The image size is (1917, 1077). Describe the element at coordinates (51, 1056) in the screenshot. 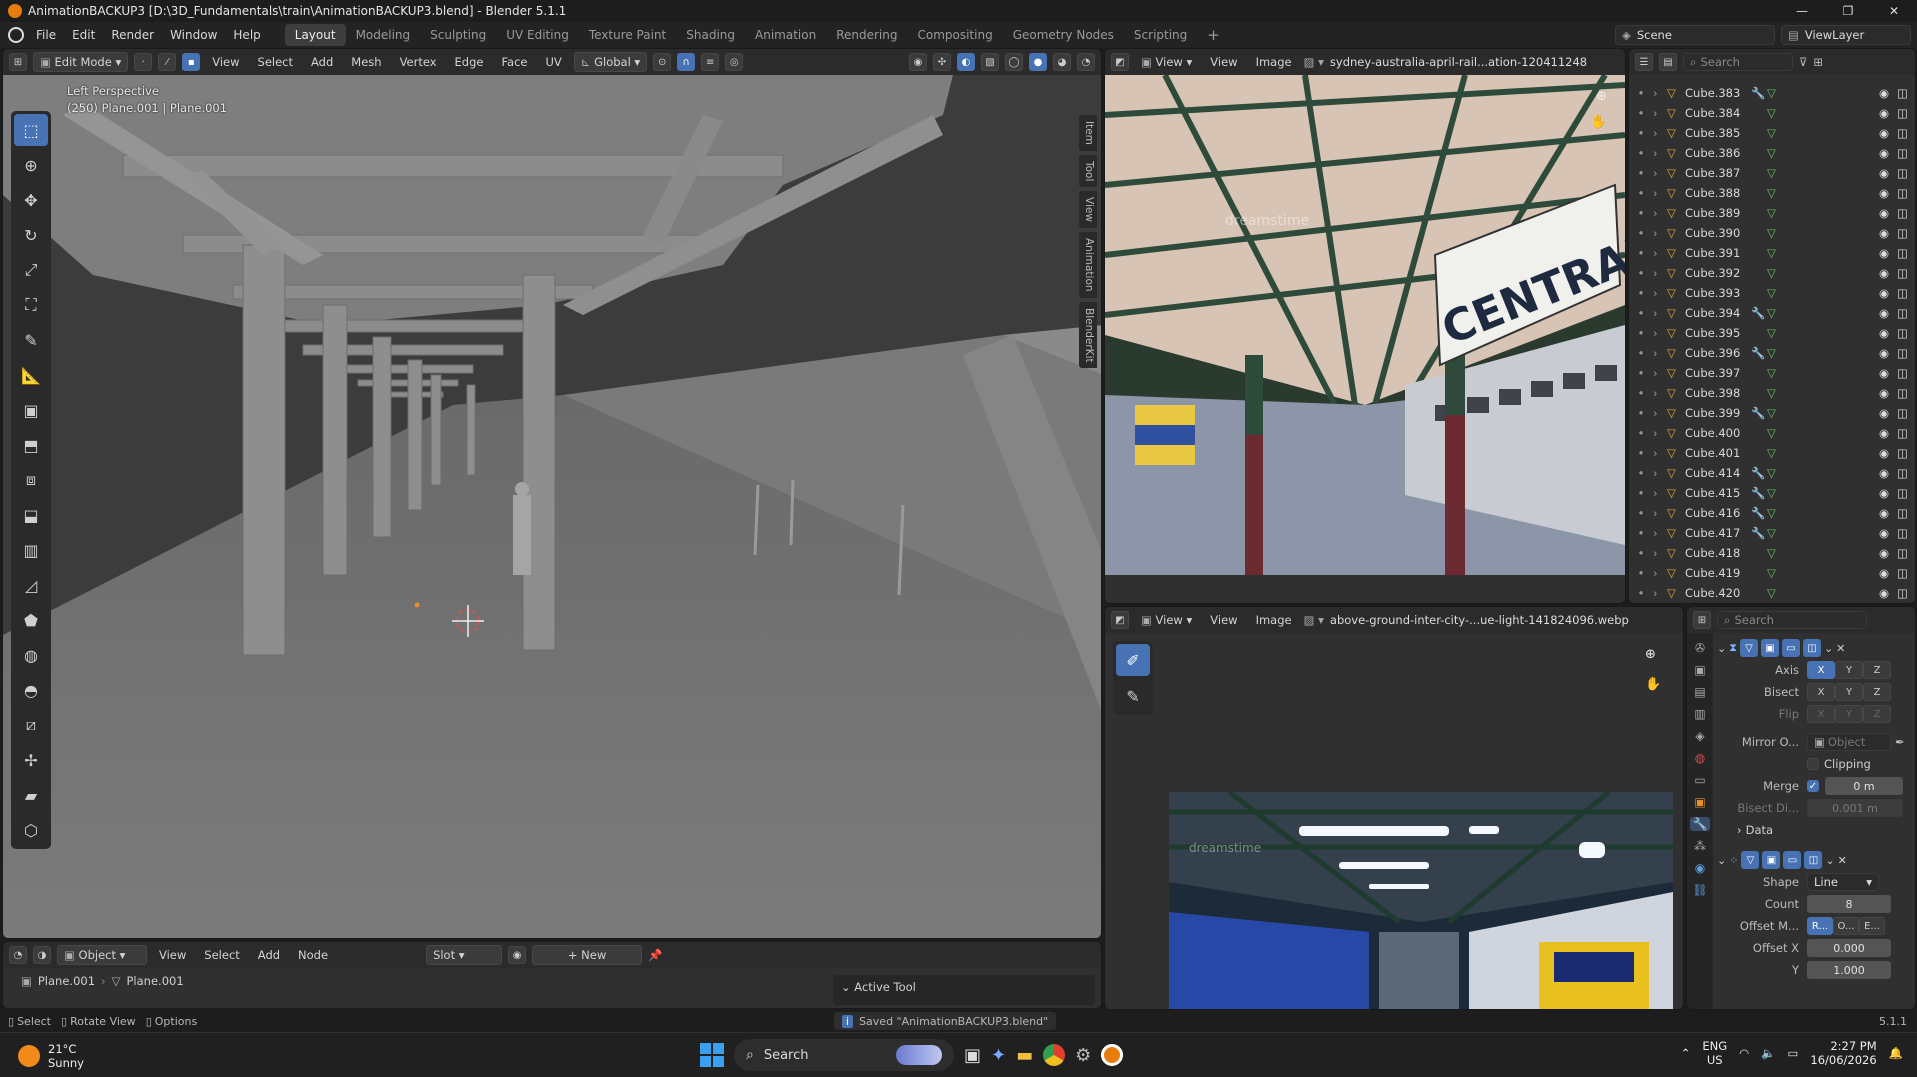

I see `weather-widget: 21°C Sunny` at that location.